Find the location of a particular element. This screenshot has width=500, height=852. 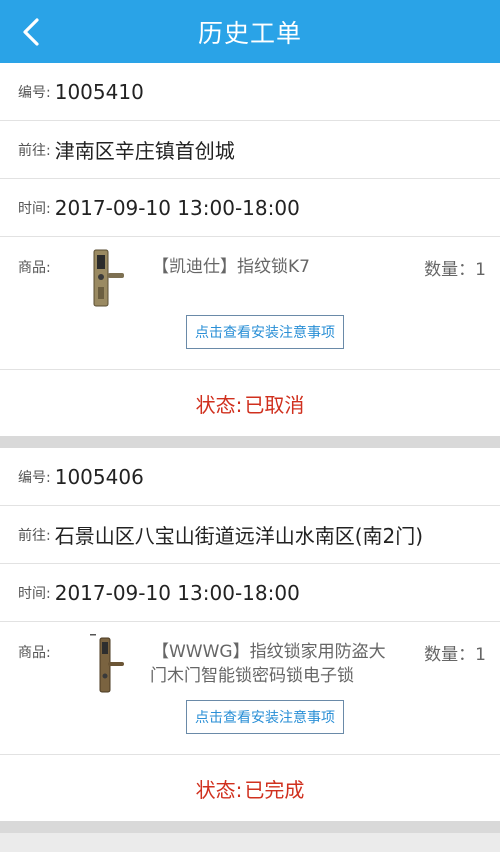

destination-row: 前往: 津南区辛庄镇首创城 is located at coordinates (250, 150).